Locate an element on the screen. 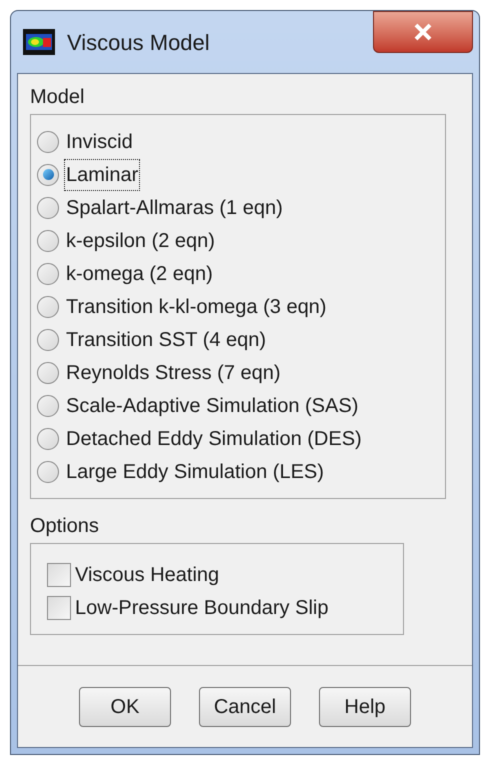 The image size is (483, 760). close-icon is located at coordinates (423, 32).